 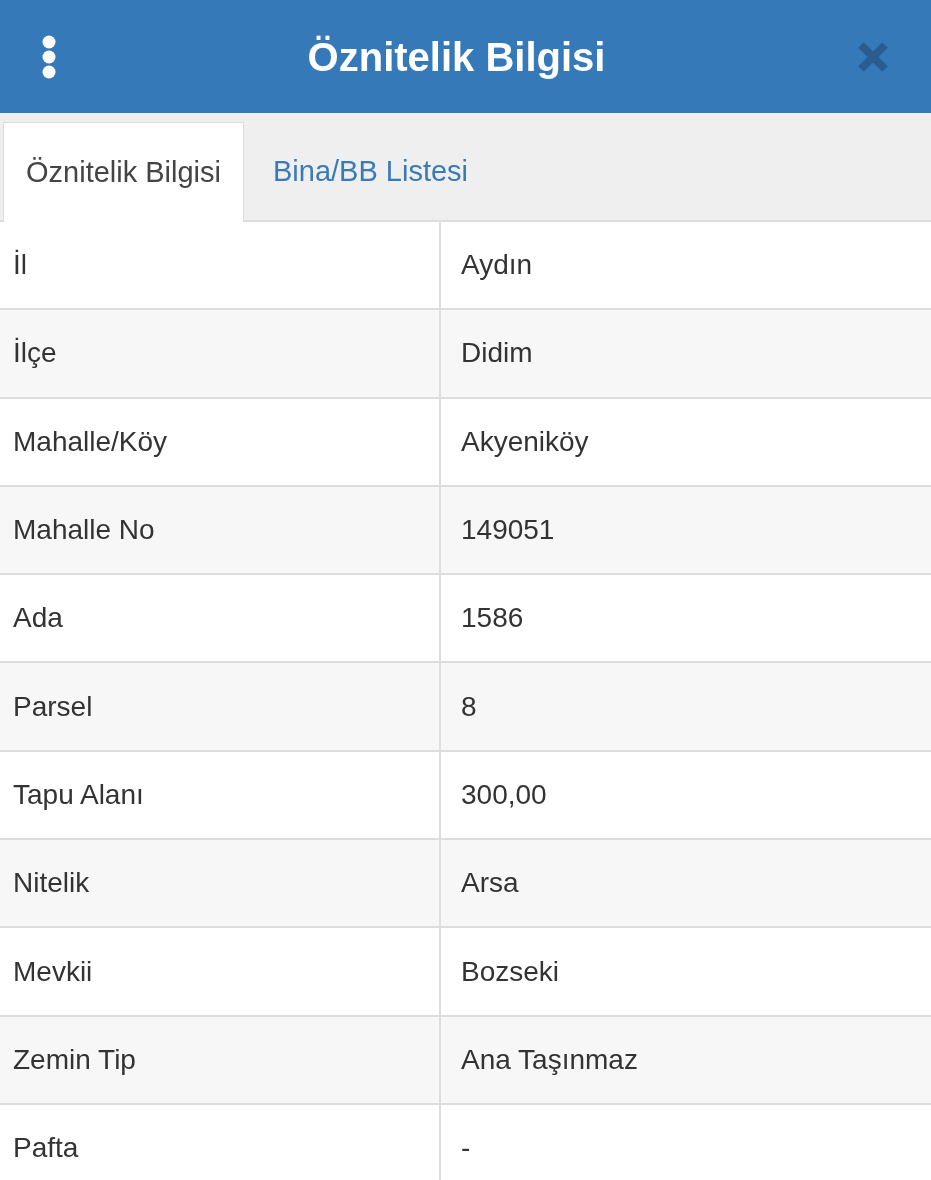 I want to click on window-title: Öznitelik Bilgisi, so click(x=456, y=56).